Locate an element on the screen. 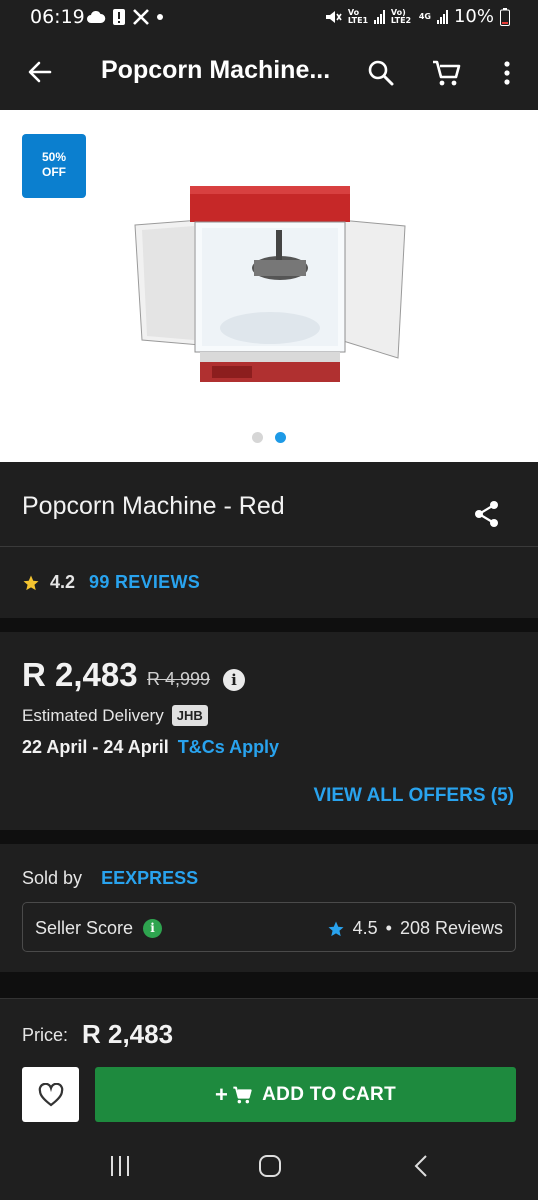  discount-percent: 50% is located at coordinates (54, 157).